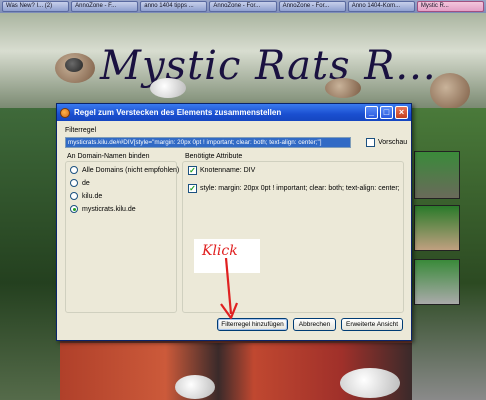 This screenshot has height=400, width=486. I want to click on red-arrow-icon, so click(229, 289).